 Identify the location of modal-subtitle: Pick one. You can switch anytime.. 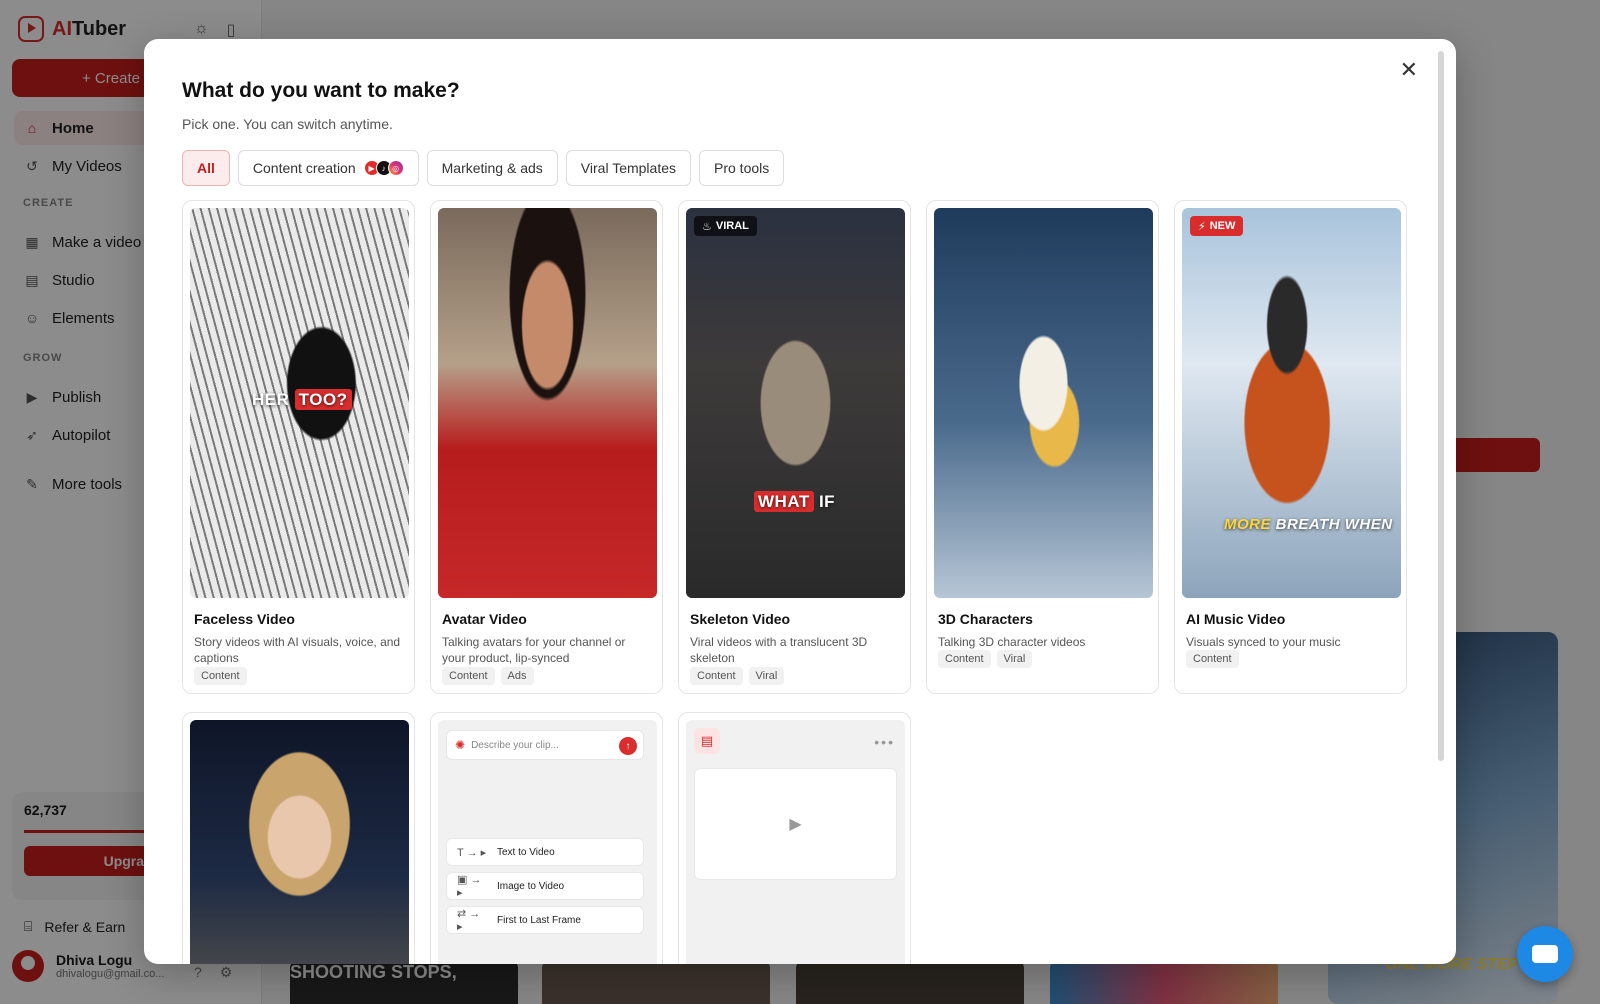
(287, 124).